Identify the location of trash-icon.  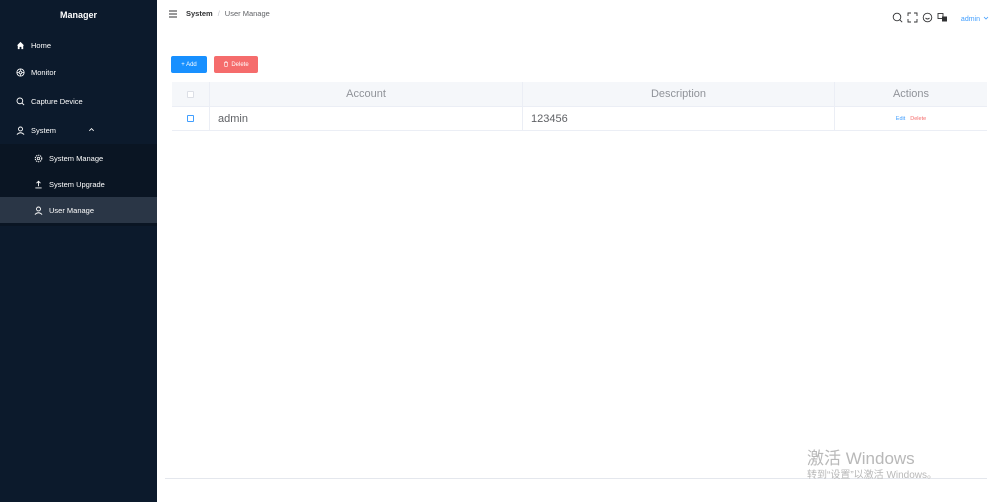
(226, 65).